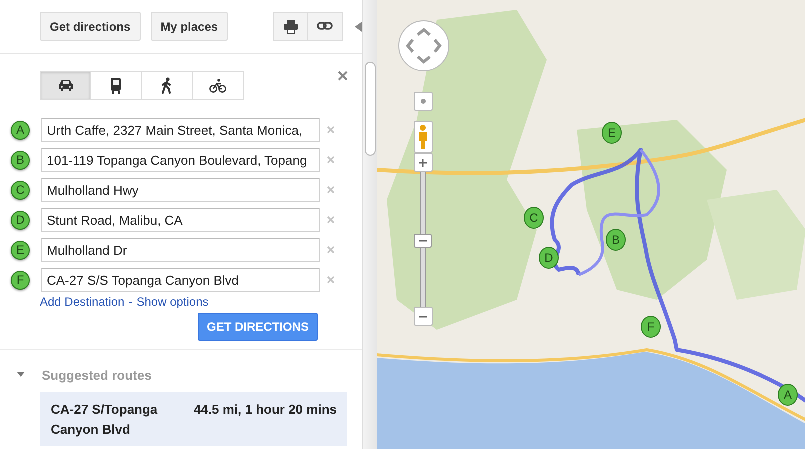 This screenshot has width=805, height=449. Describe the element at coordinates (325, 26) in the screenshot. I see `link-button` at that location.